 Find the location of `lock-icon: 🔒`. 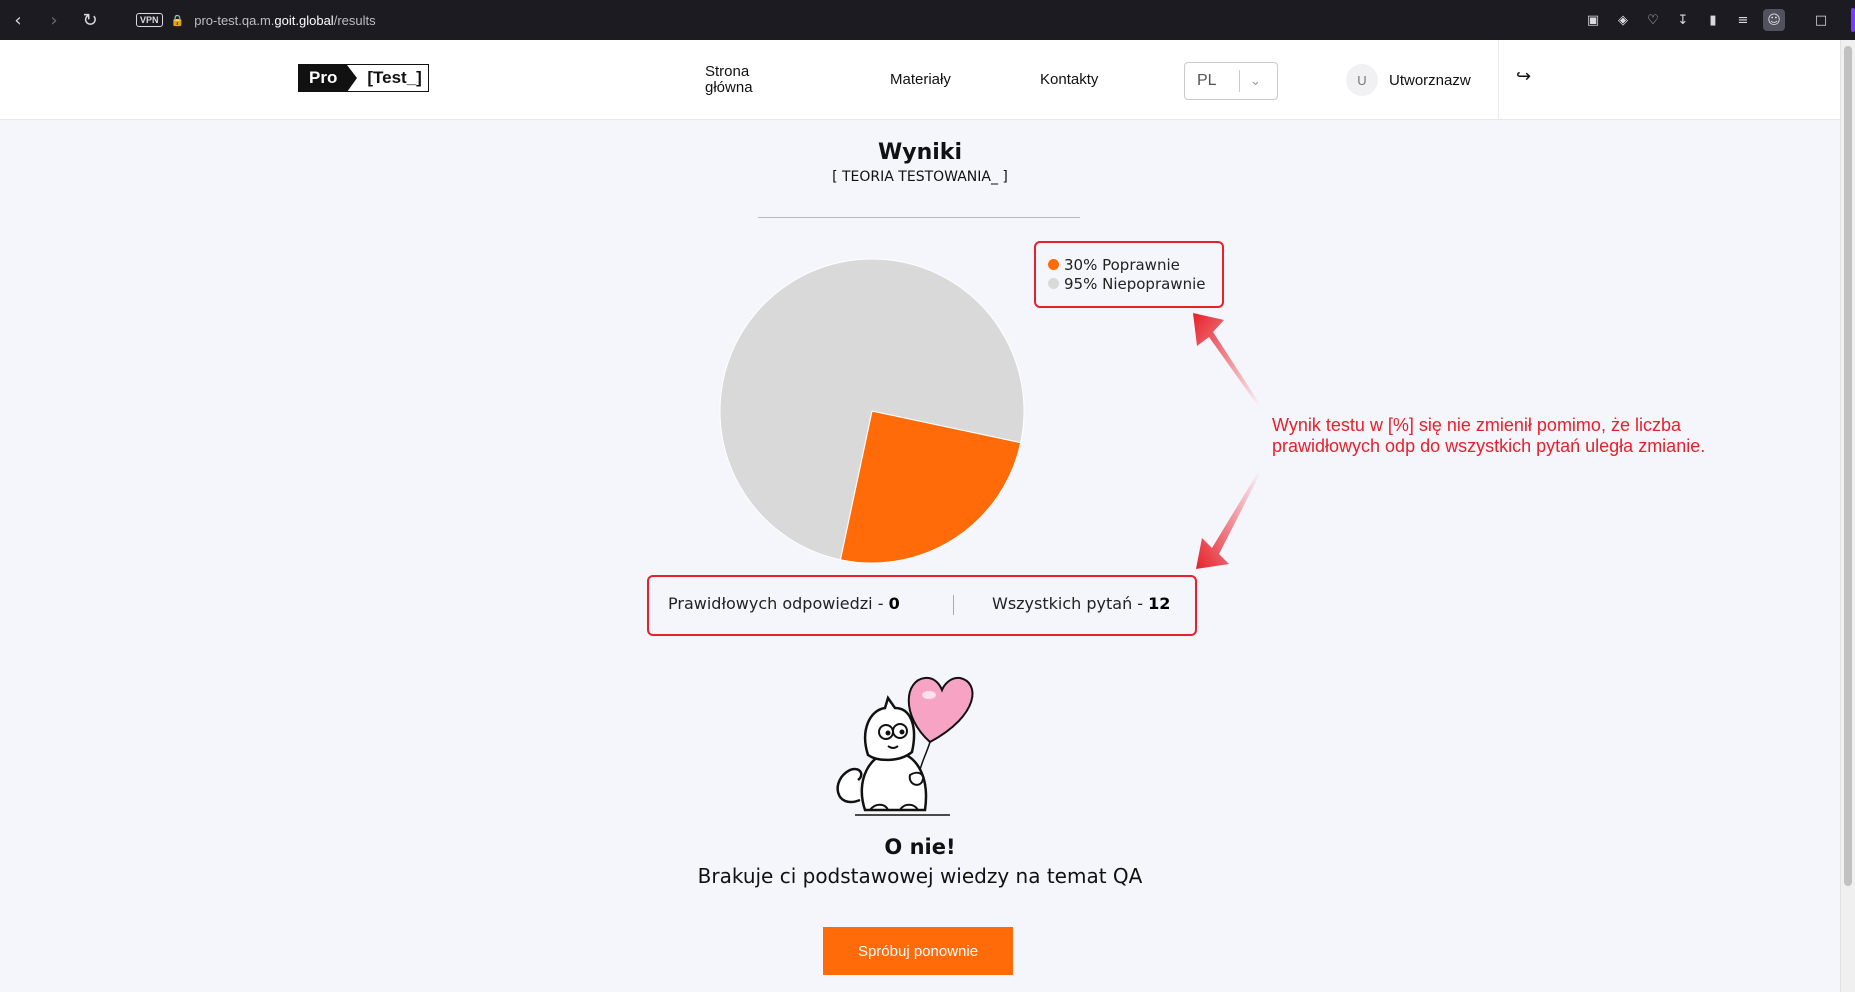

lock-icon: 🔒 is located at coordinates (178, 20).